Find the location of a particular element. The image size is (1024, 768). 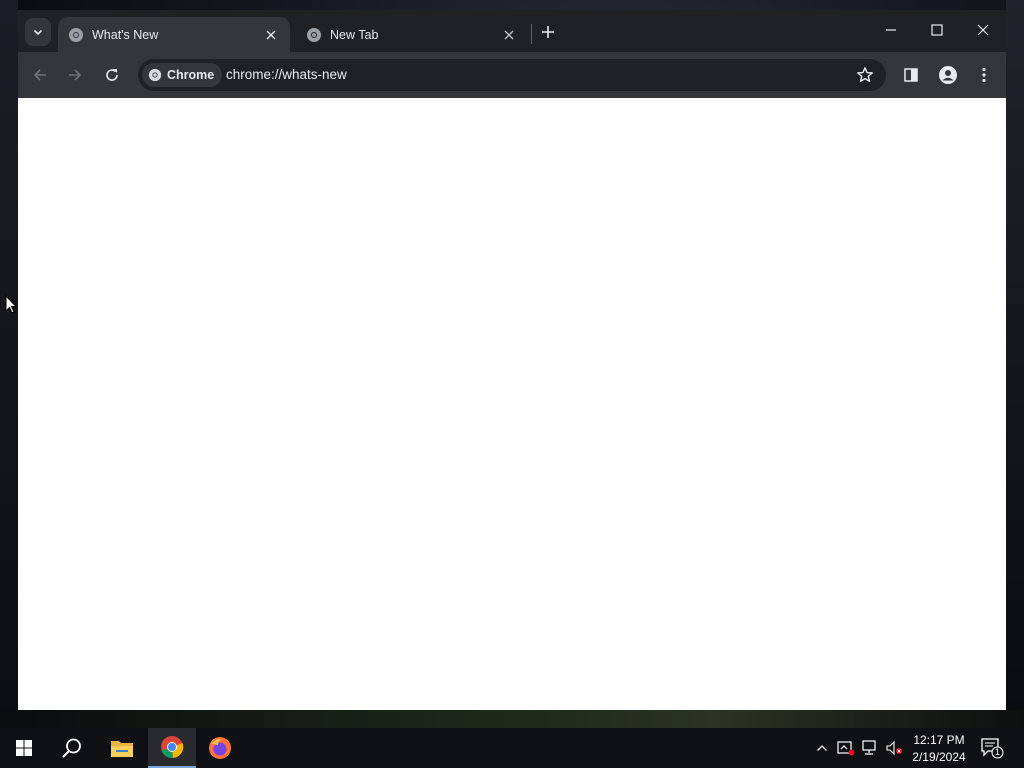

back-button is located at coordinates (40, 75).